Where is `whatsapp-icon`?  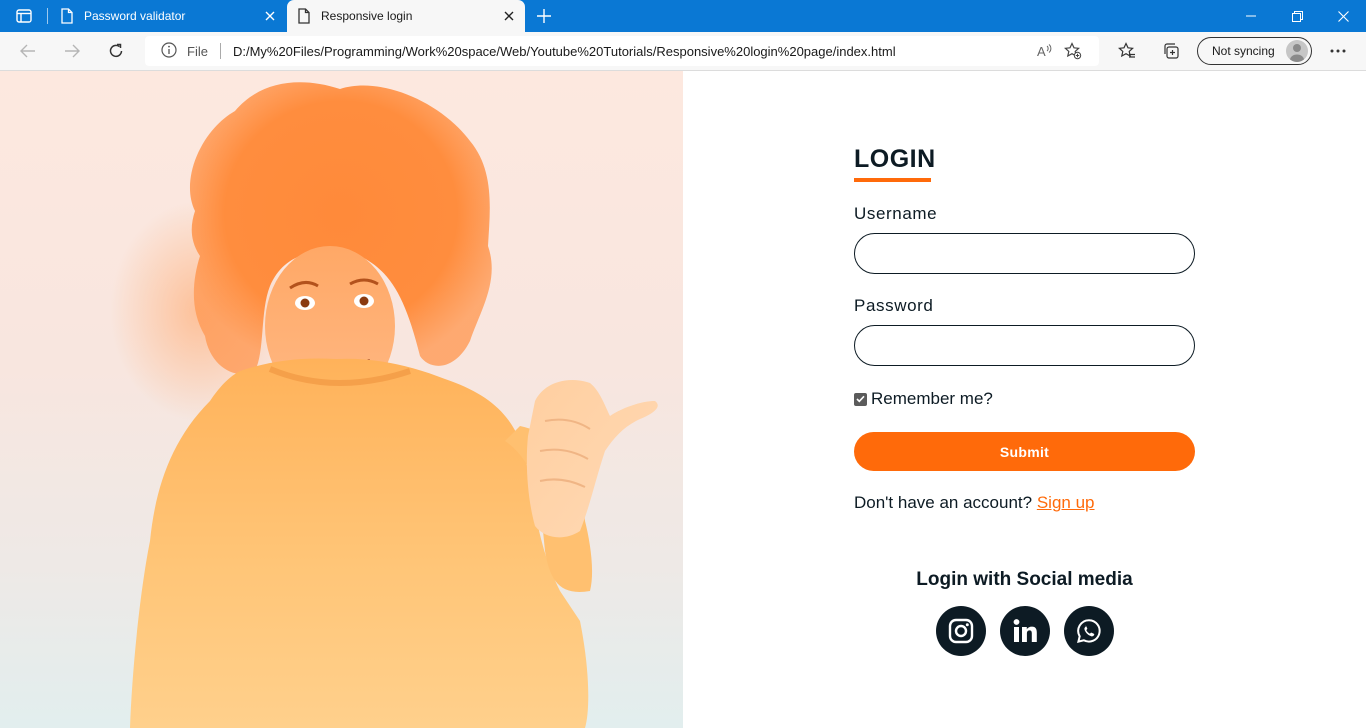
whatsapp-icon is located at coordinates (1089, 631).